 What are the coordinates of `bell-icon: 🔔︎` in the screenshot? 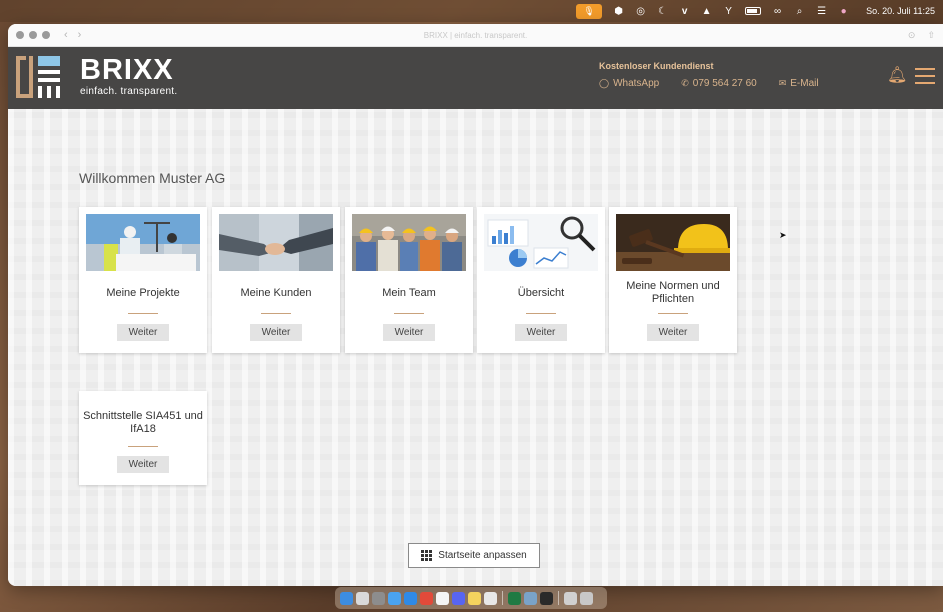 It's located at (897, 75).